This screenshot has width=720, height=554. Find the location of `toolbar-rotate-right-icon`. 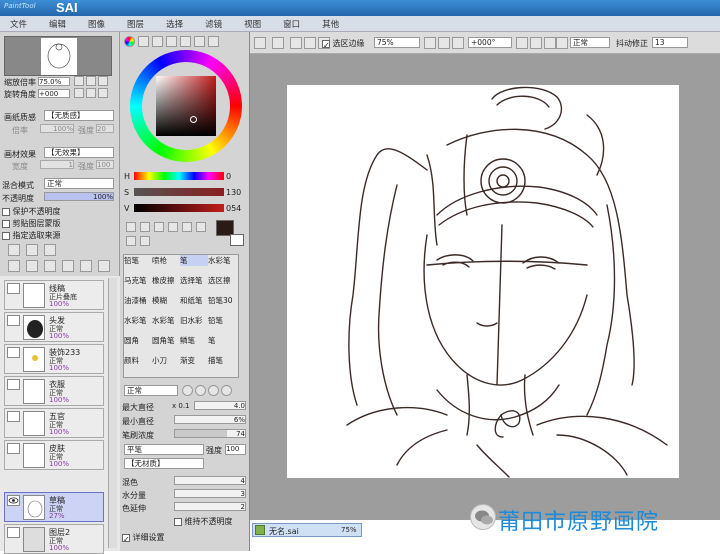

toolbar-rotate-right-icon is located at coordinates (536, 43).